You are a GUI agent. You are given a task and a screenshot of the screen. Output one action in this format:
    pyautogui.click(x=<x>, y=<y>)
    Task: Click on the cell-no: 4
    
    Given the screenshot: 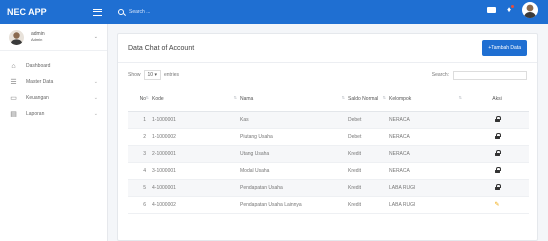 What is the action you would take?
    pyautogui.click(x=140, y=171)
    